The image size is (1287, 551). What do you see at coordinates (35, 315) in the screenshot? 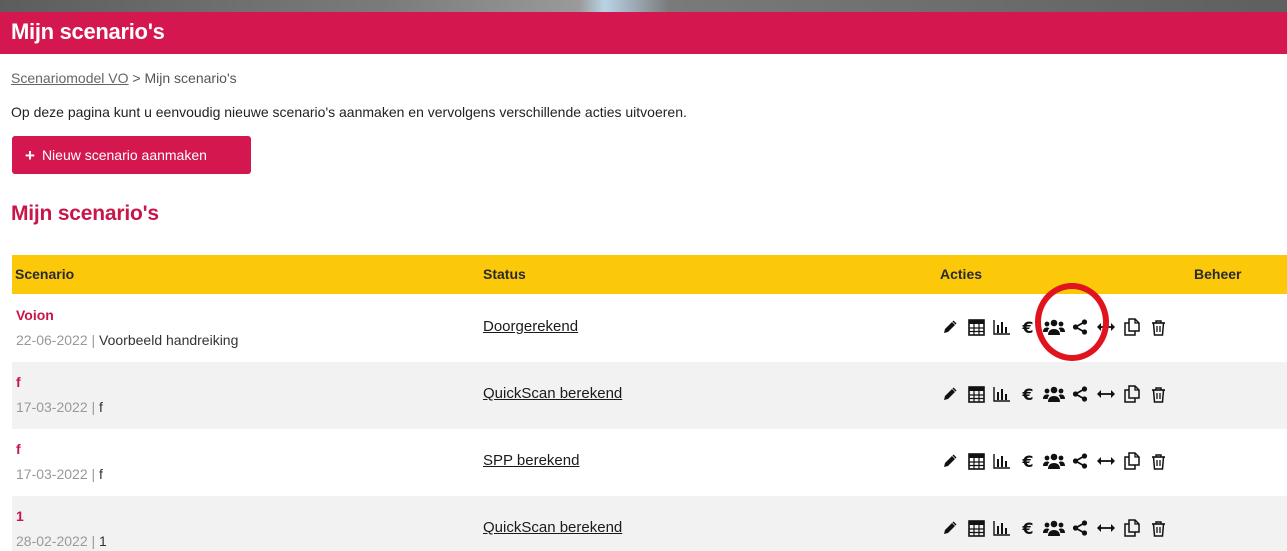
I see `scenario-name-link: Voion` at bounding box center [35, 315].